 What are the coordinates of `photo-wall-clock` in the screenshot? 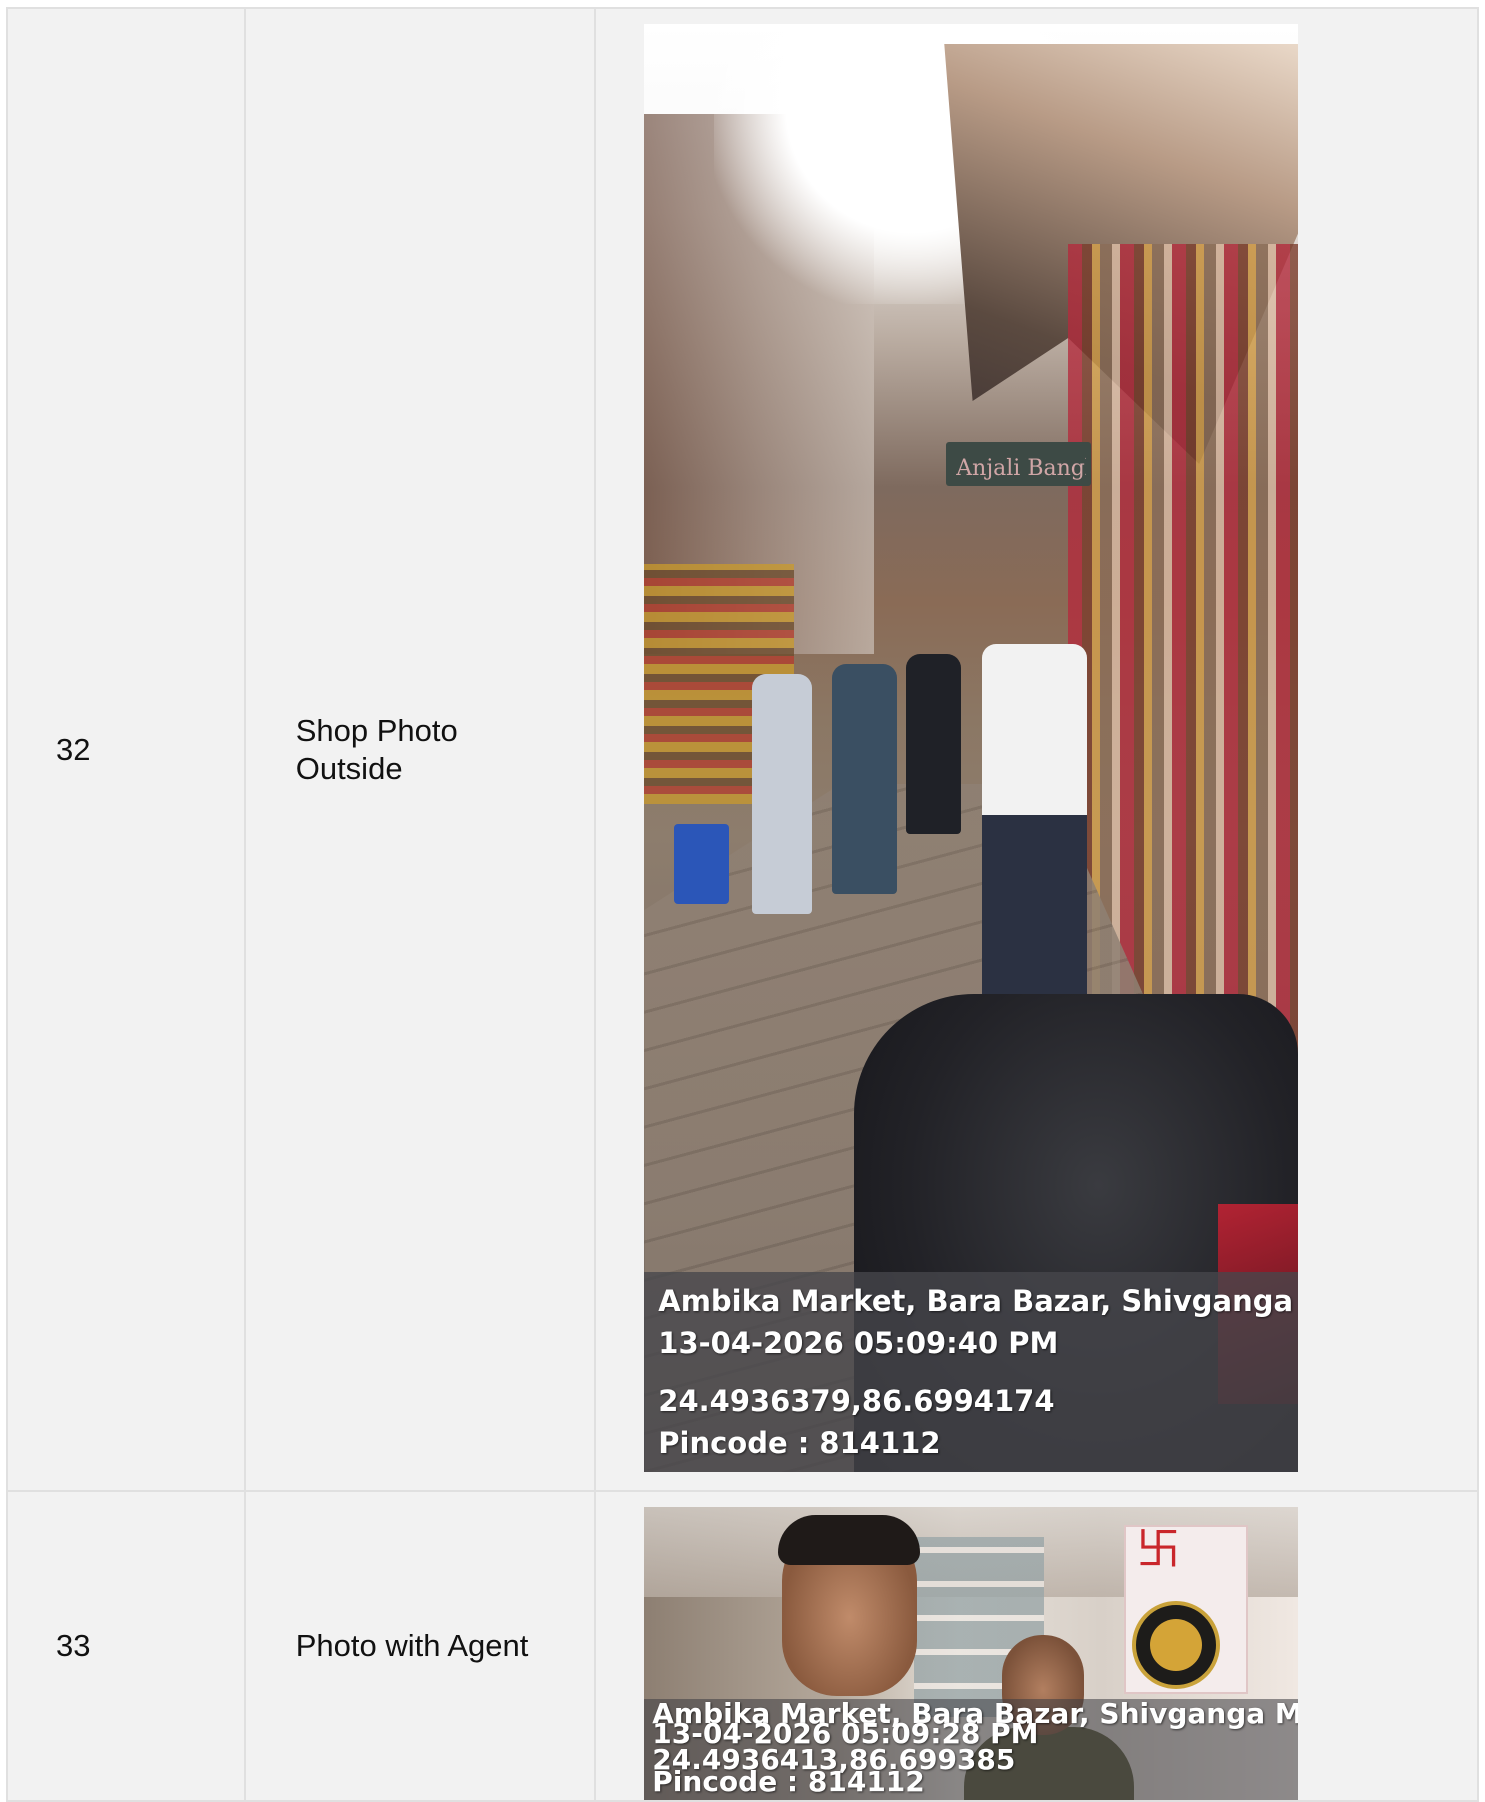 It's located at (1176, 1645).